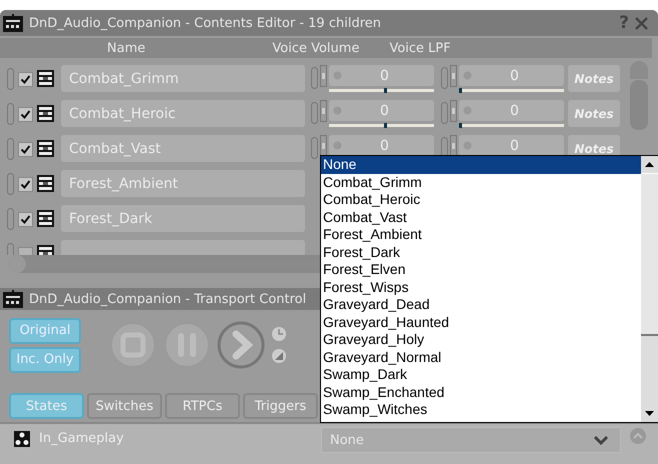  What do you see at coordinates (205, 23) in the screenshot?
I see `window-title: DnD_Audio_Companion - Contents Editor - 19 children` at bounding box center [205, 23].